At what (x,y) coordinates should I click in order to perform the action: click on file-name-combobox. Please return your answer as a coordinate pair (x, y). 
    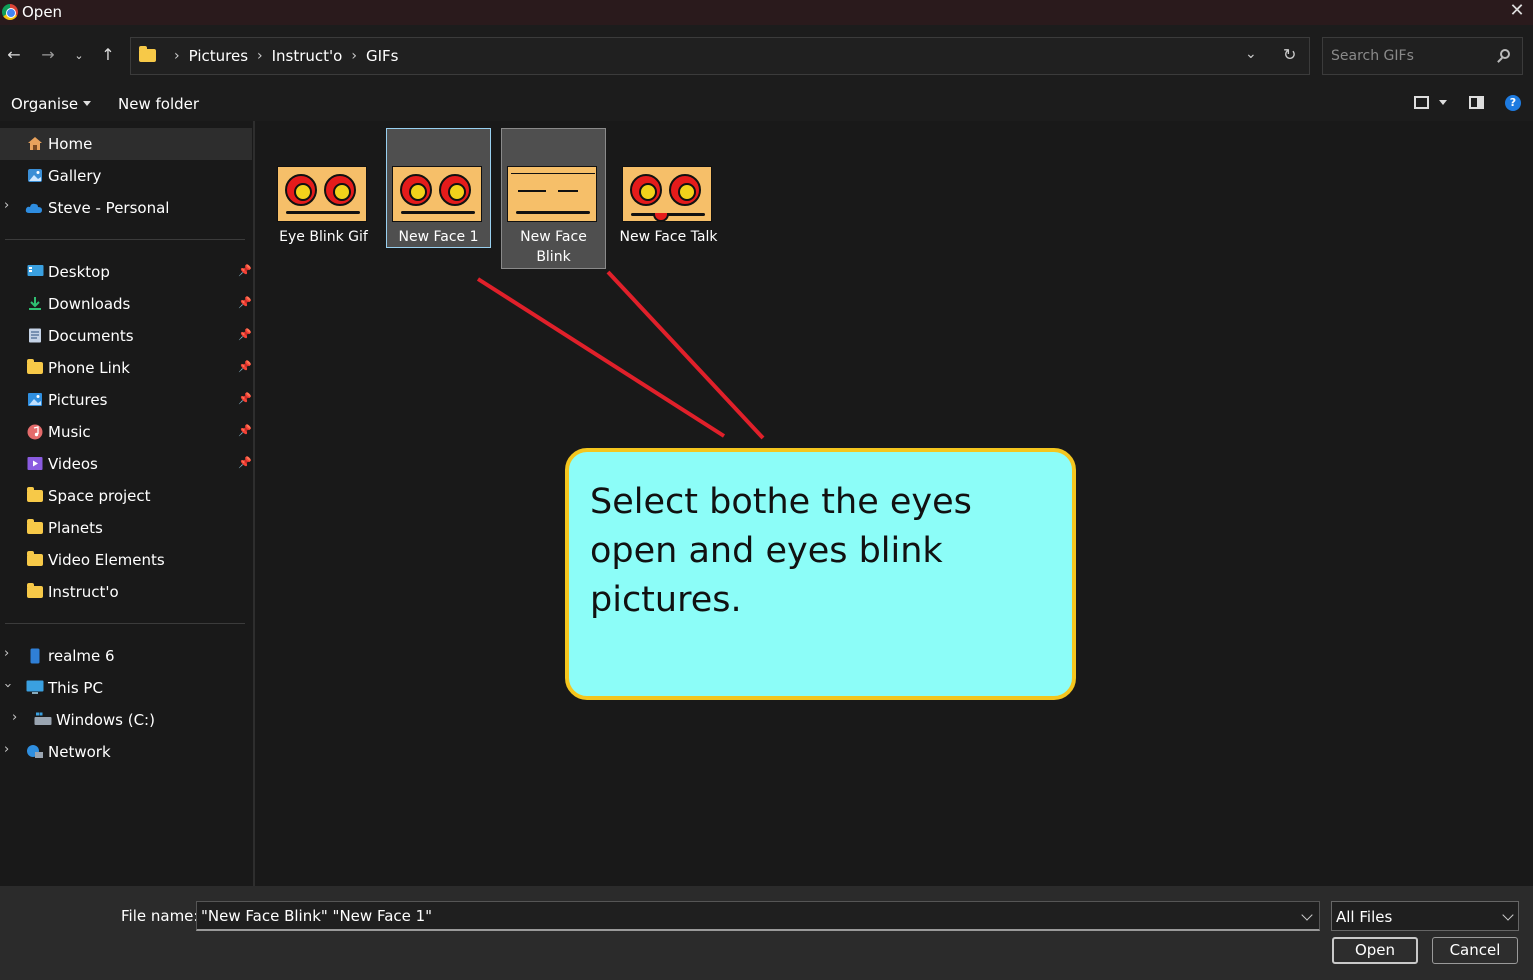
    Looking at the image, I should click on (758, 916).